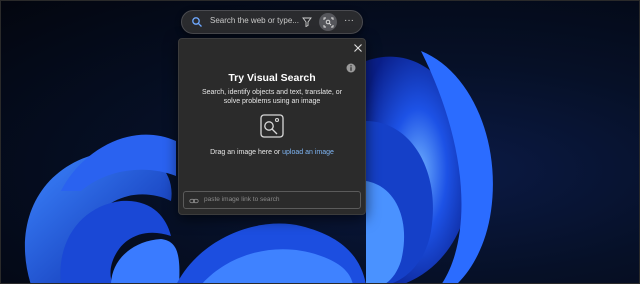 The image size is (640, 284). Describe the element at coordinates (308, 152) in the screenshot. I see `upload-image-link: upload an image` at that location.